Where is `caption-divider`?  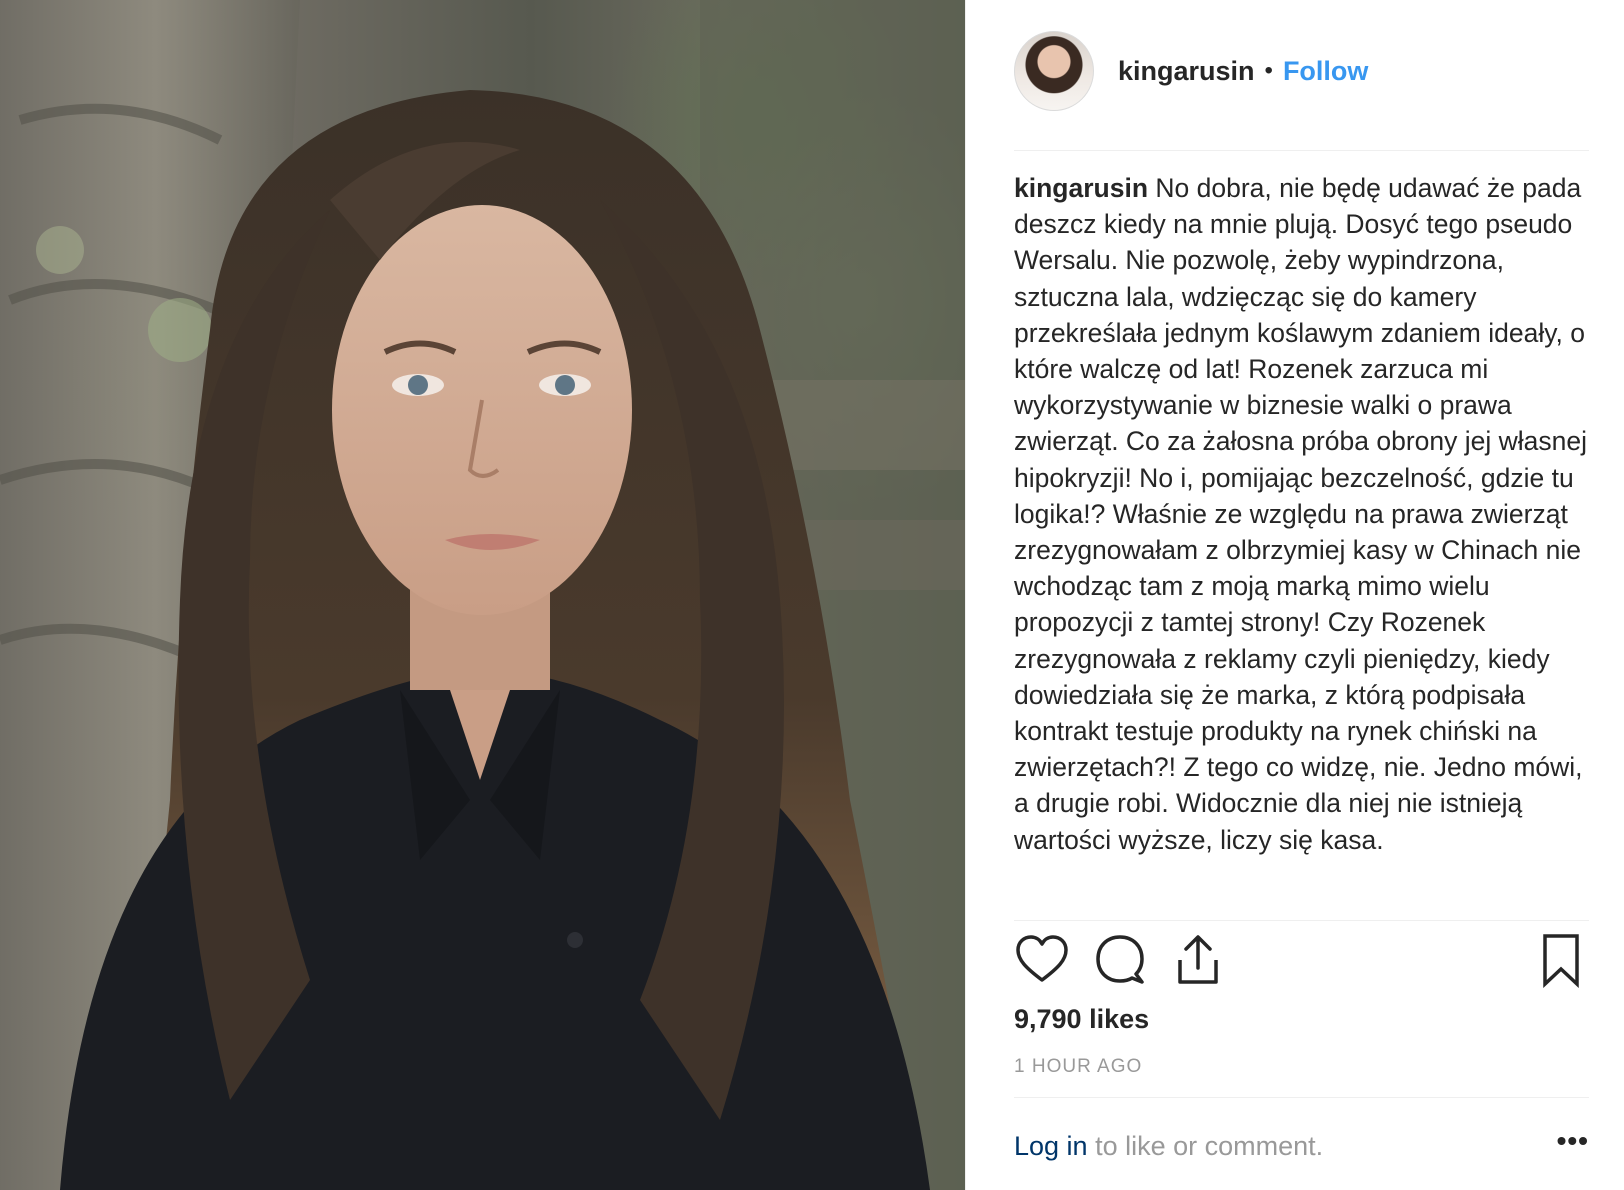 caption-divider is located at coordinates (1301, 920).